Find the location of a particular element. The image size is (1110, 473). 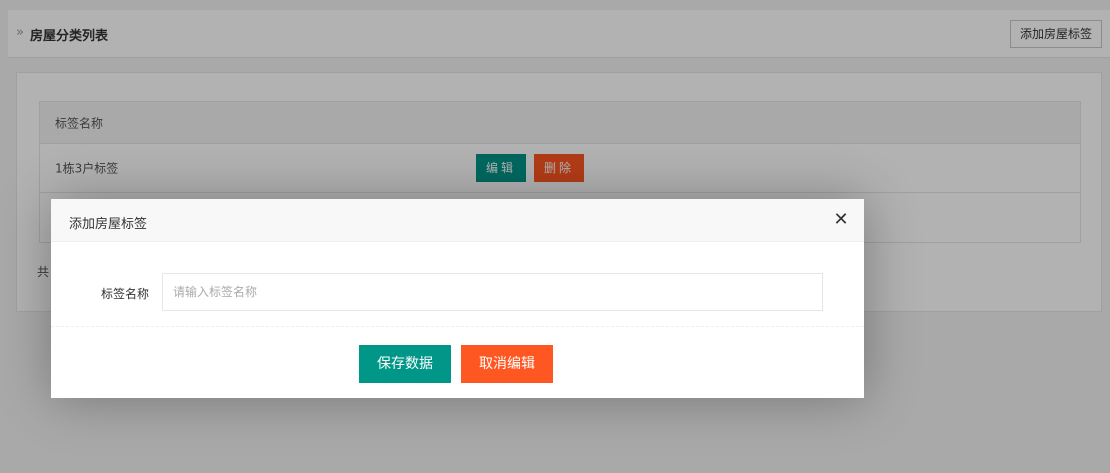

save-button: 保存数据 is located at coordinates (405, 364).